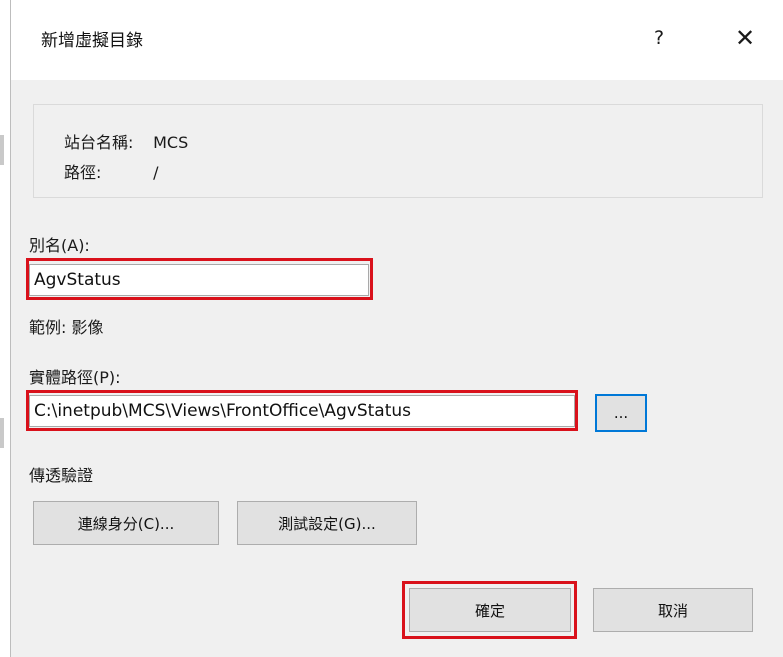 This screenshot has height=657, width=783. Describe the element at coordinates (397, 40) in the screenshot. I see `title-bar: 新增虛擬目錄 ? ✕` at that location.